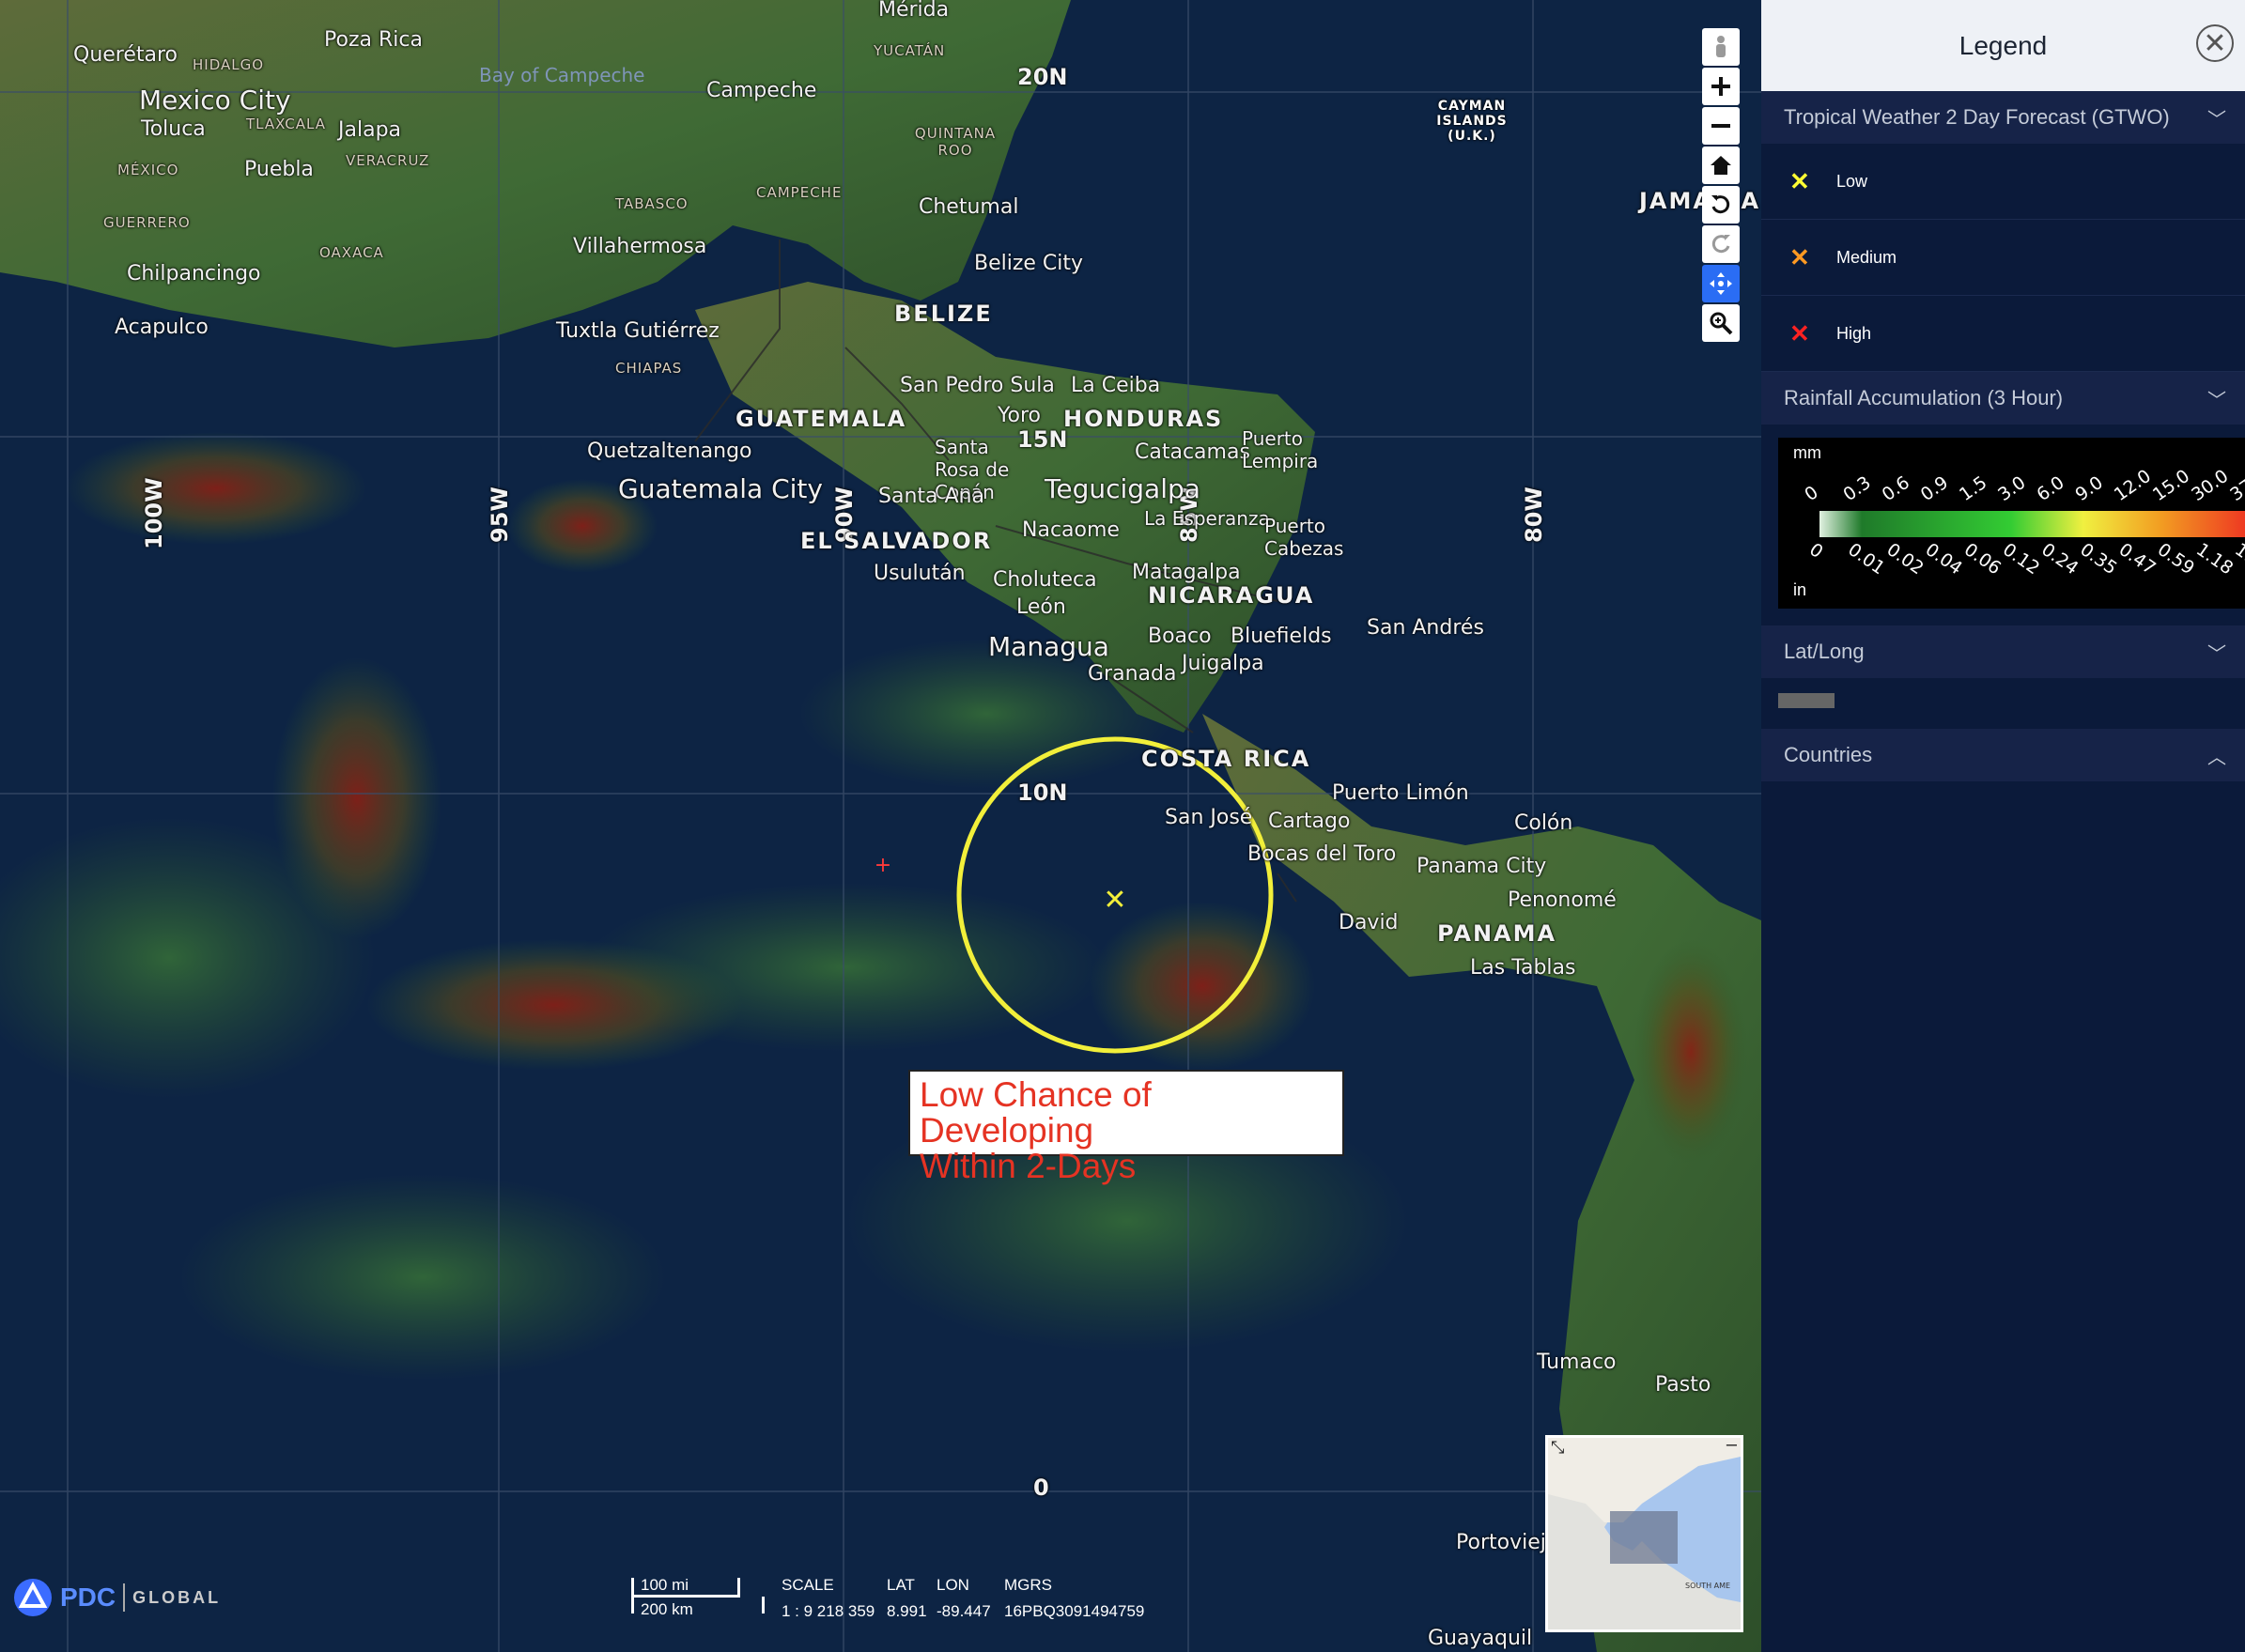 The height and width of the screenshot is (1652, 2245). I want to click on home-button, so click(1721, 165).